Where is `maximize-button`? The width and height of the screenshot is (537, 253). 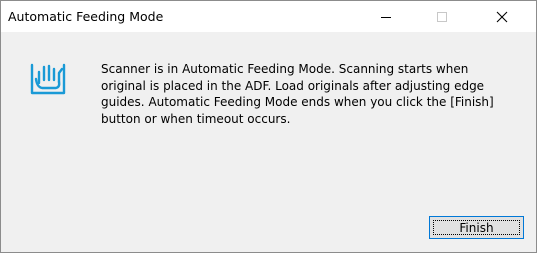
maximize-button is located at coordinates (442, 16).